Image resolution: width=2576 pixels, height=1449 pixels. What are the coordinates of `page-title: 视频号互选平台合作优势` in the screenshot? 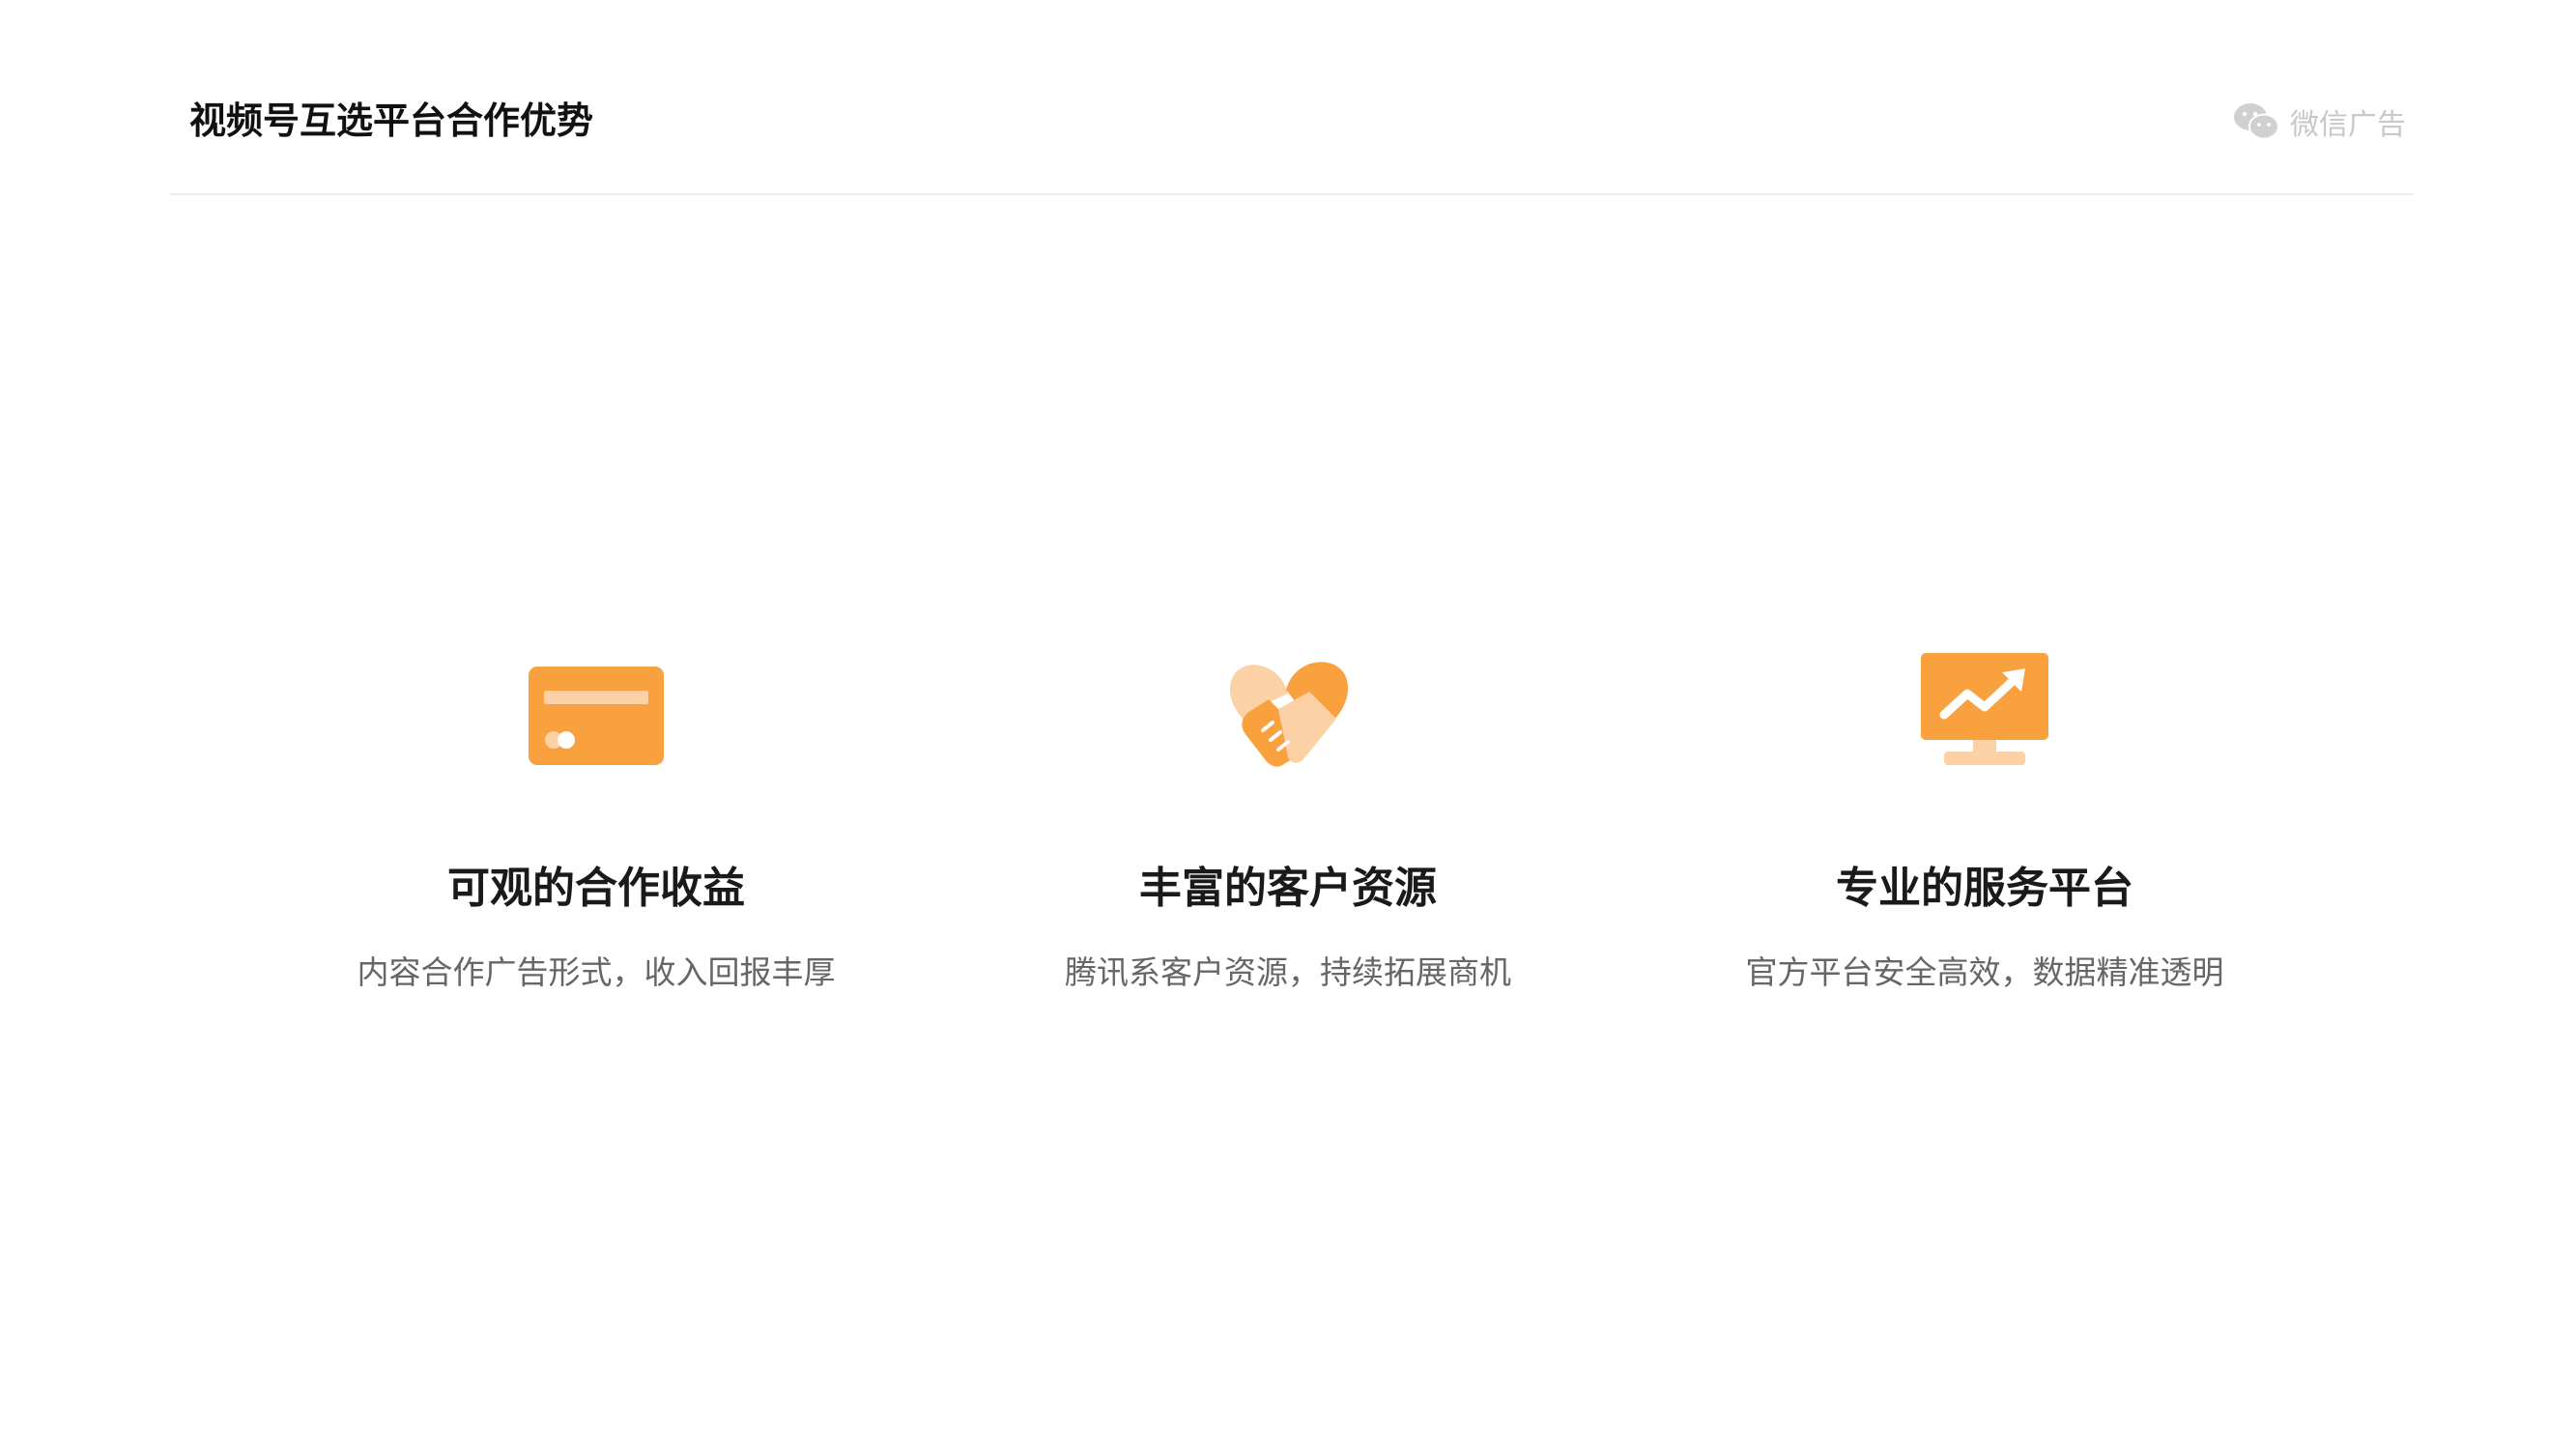 It's located at (392, 120).